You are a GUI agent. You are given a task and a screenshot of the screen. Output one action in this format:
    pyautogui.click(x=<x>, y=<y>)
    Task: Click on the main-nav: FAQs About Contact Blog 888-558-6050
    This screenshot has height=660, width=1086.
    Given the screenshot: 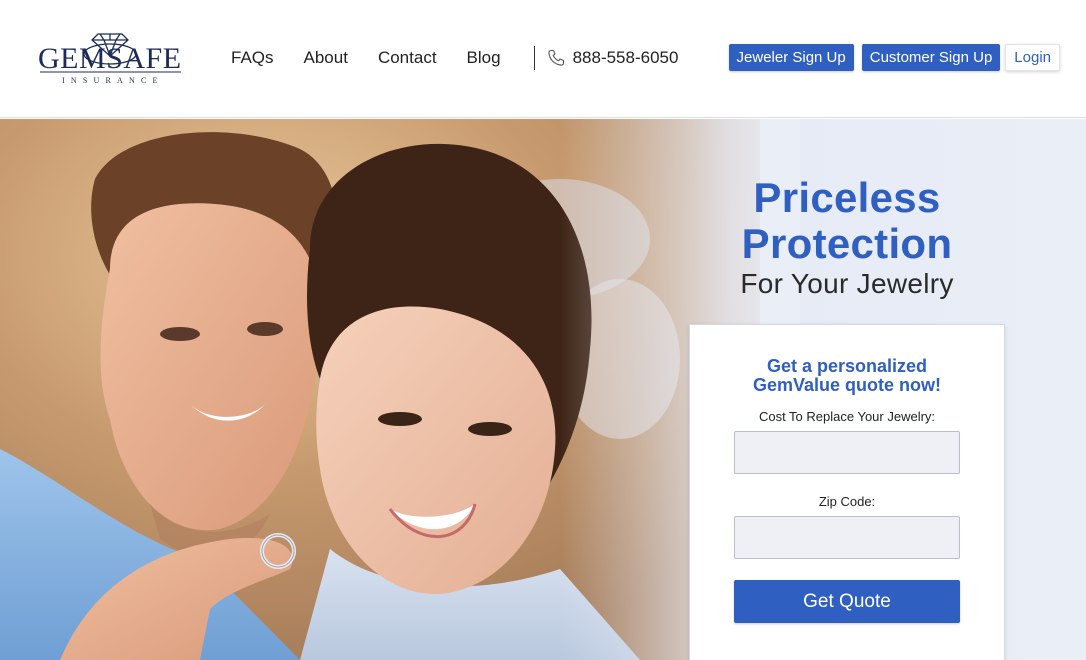 What is the action you would take?
    pyautogui.click(x=454, y=58)
    